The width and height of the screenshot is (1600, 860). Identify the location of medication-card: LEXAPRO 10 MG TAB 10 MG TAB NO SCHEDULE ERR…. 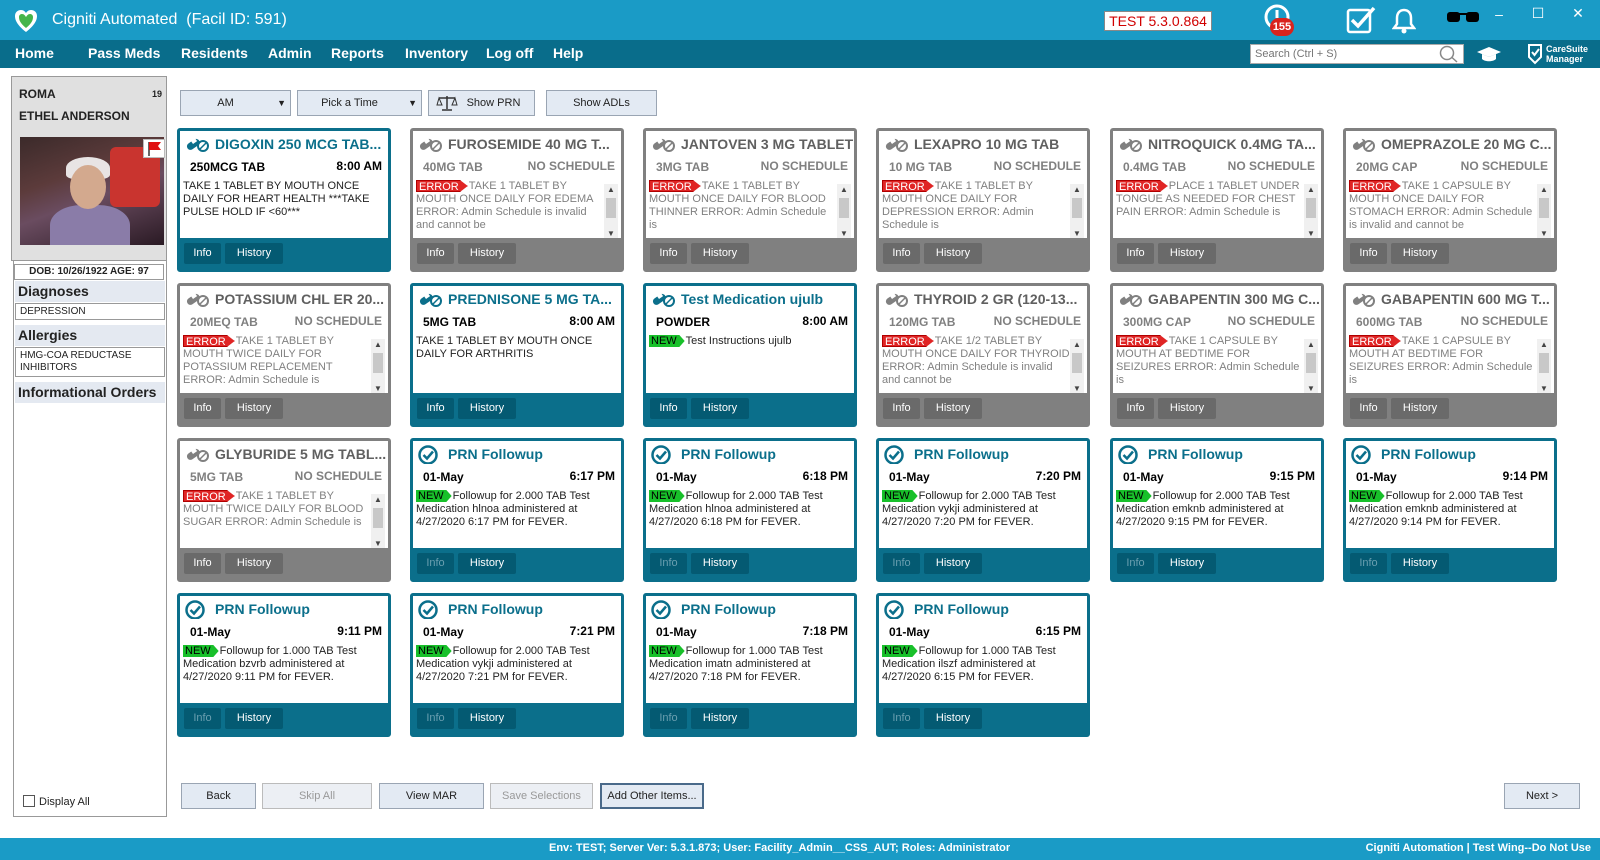
(983, 200).